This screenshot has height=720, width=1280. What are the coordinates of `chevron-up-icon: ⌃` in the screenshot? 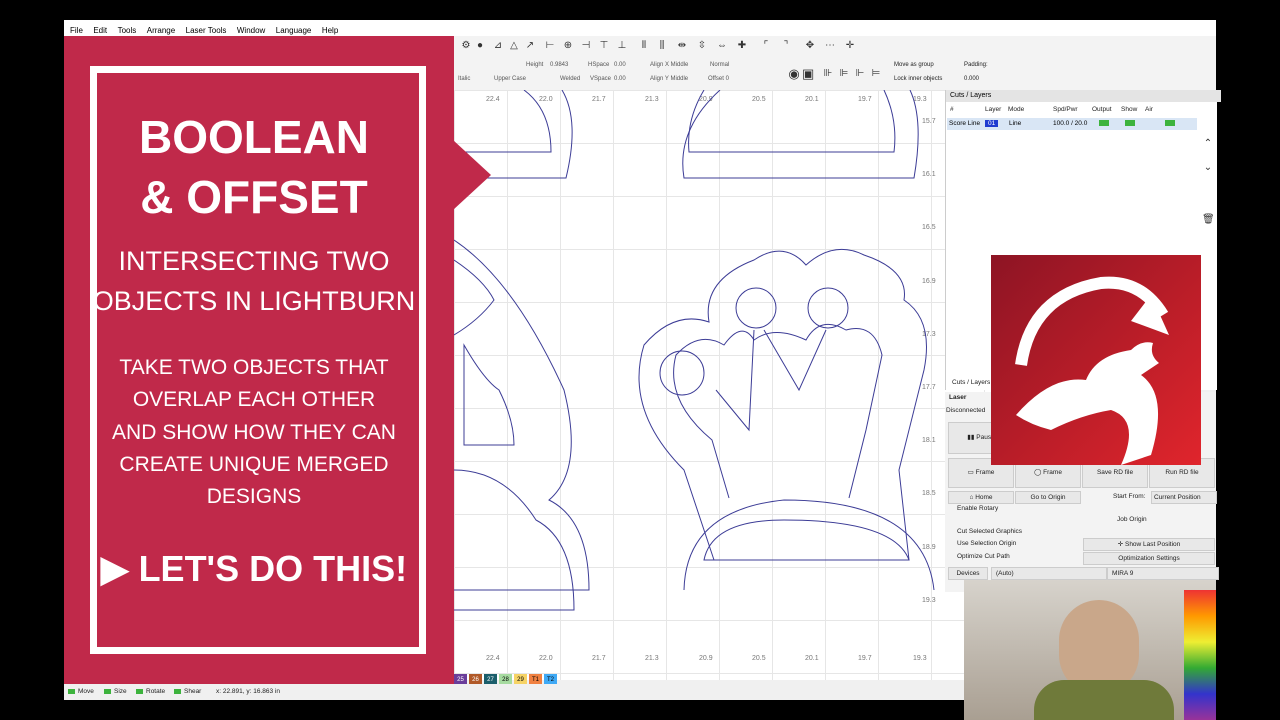 It's located at (1208, 144).